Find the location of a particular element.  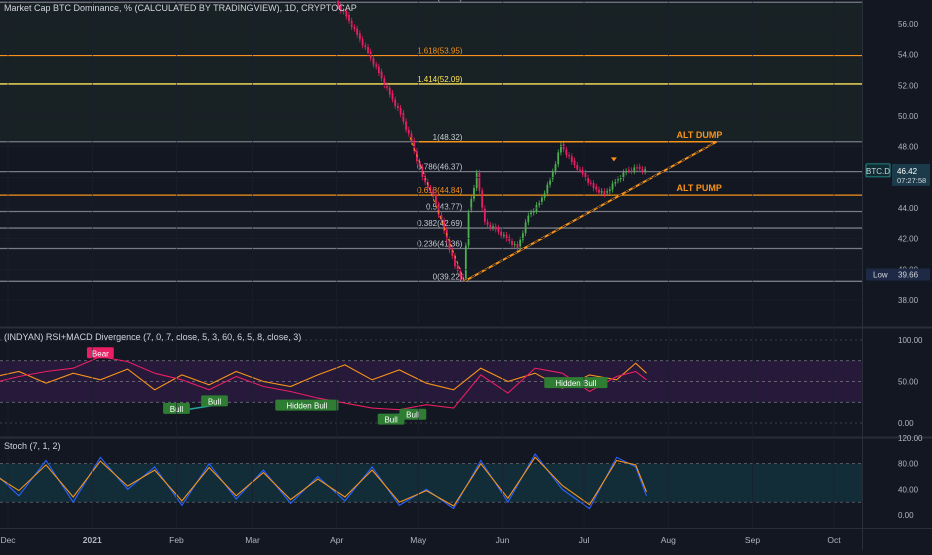

rsi-axis-tick: 100.00 is located at coordinates (910, 340).